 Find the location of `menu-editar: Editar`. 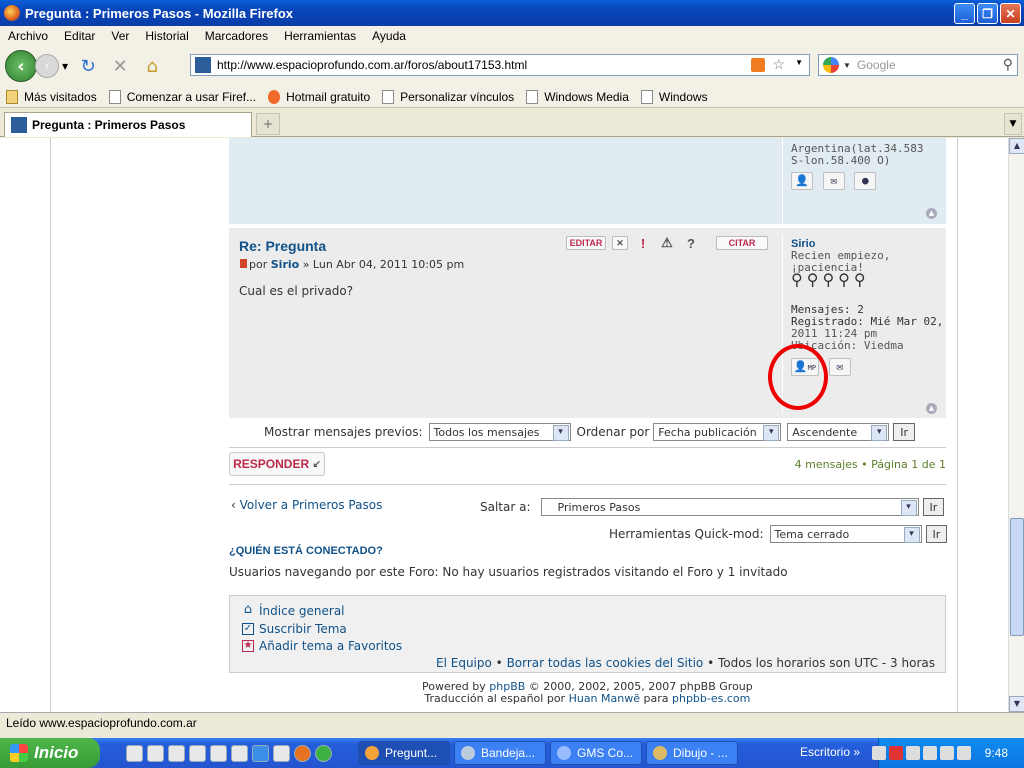

menu-editar: Editar is located at coordinates (79, 36).